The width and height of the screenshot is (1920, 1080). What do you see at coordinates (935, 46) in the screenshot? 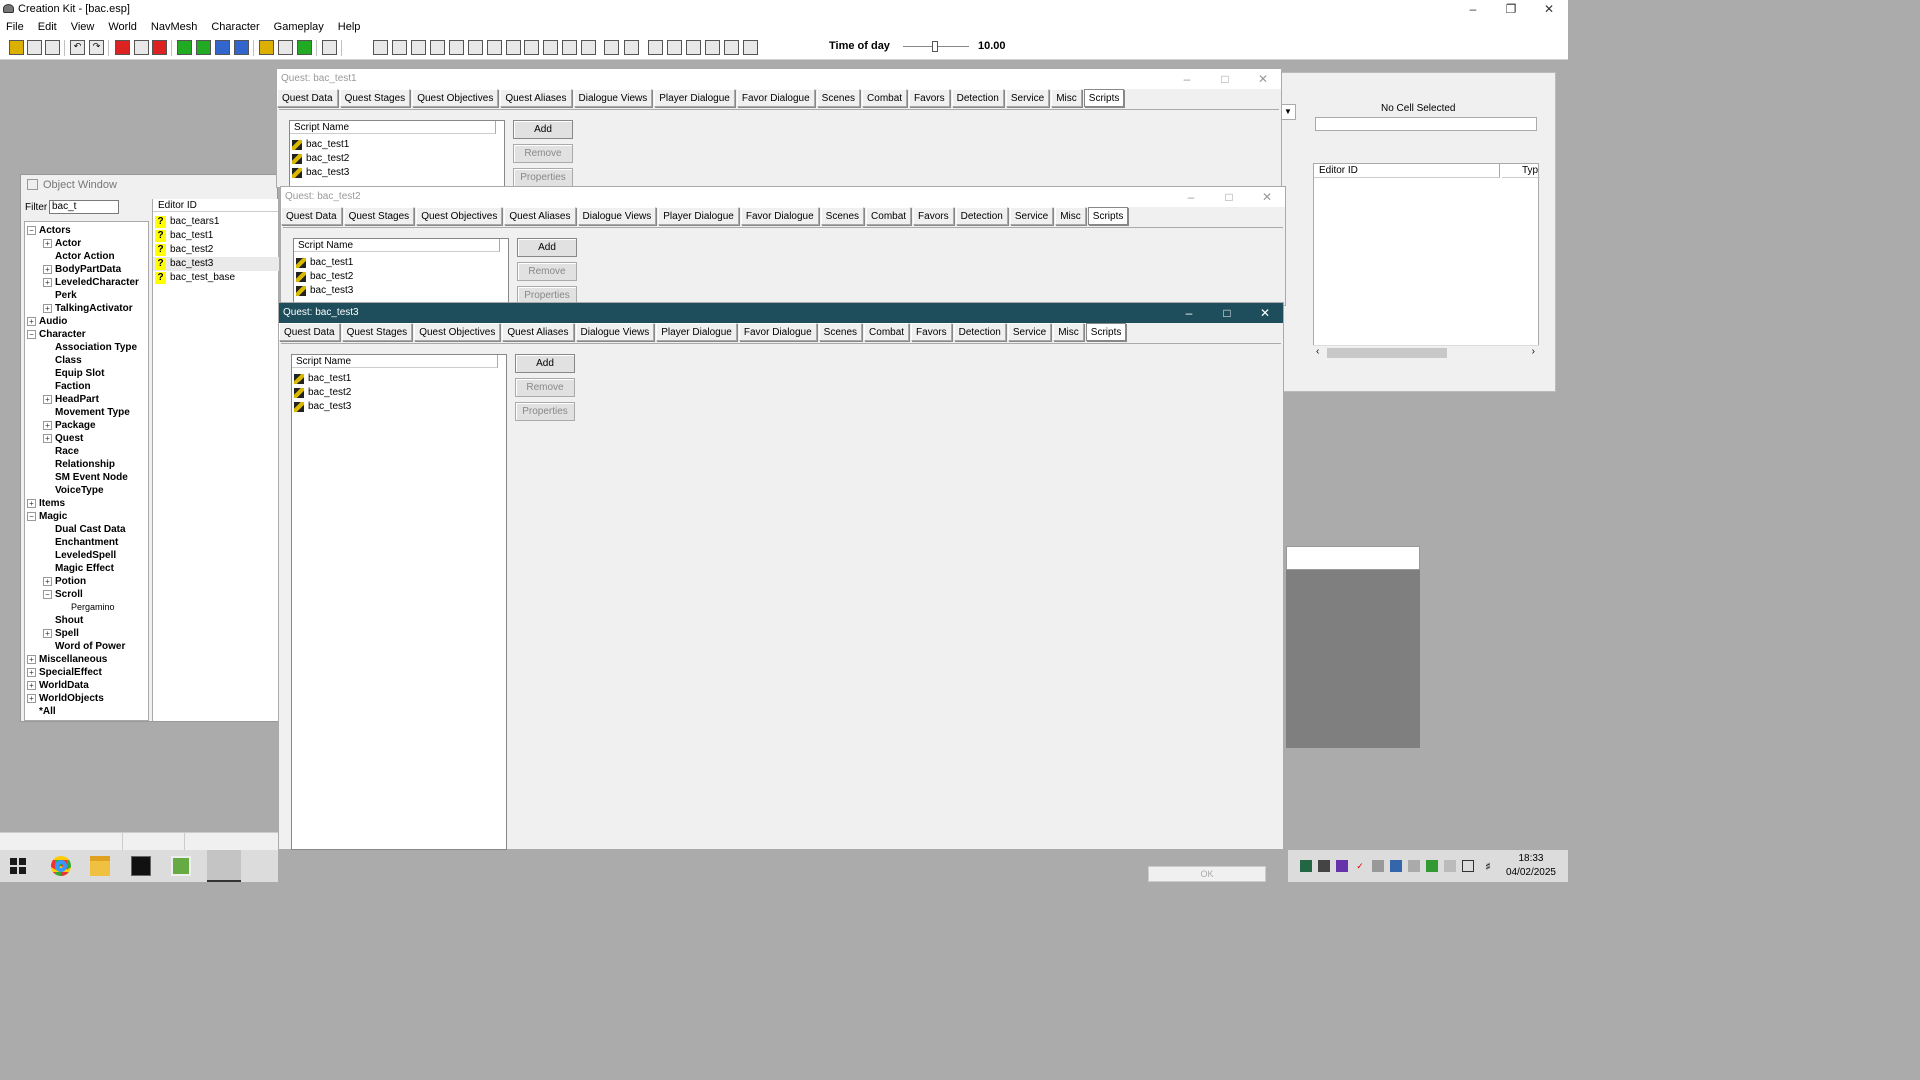
I see `time-of-day-slider-thumb` at bounding box center [935, 46].